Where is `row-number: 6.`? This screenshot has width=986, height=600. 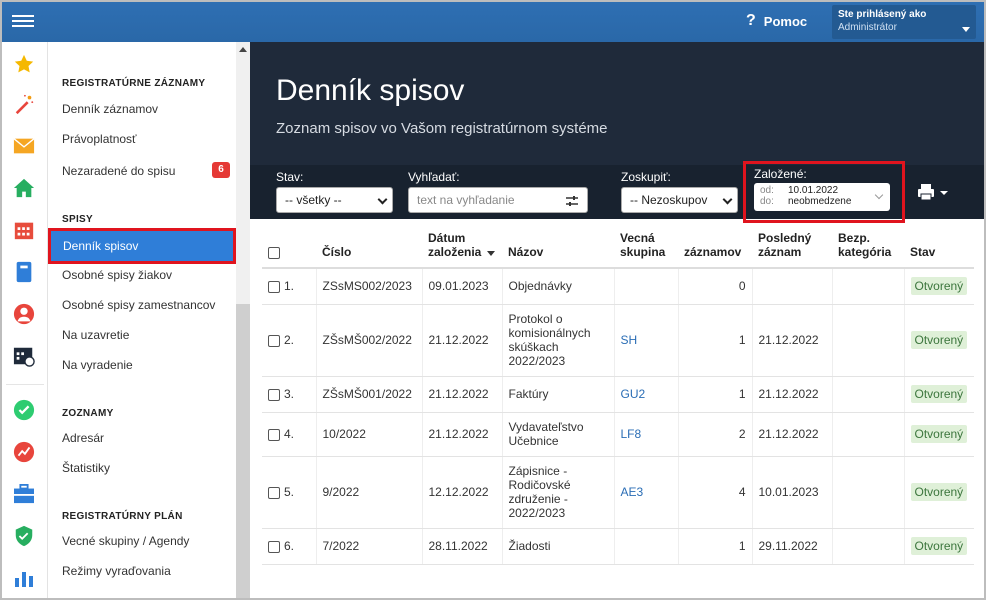 row-number: 6. is located at coordinates (289, 546).